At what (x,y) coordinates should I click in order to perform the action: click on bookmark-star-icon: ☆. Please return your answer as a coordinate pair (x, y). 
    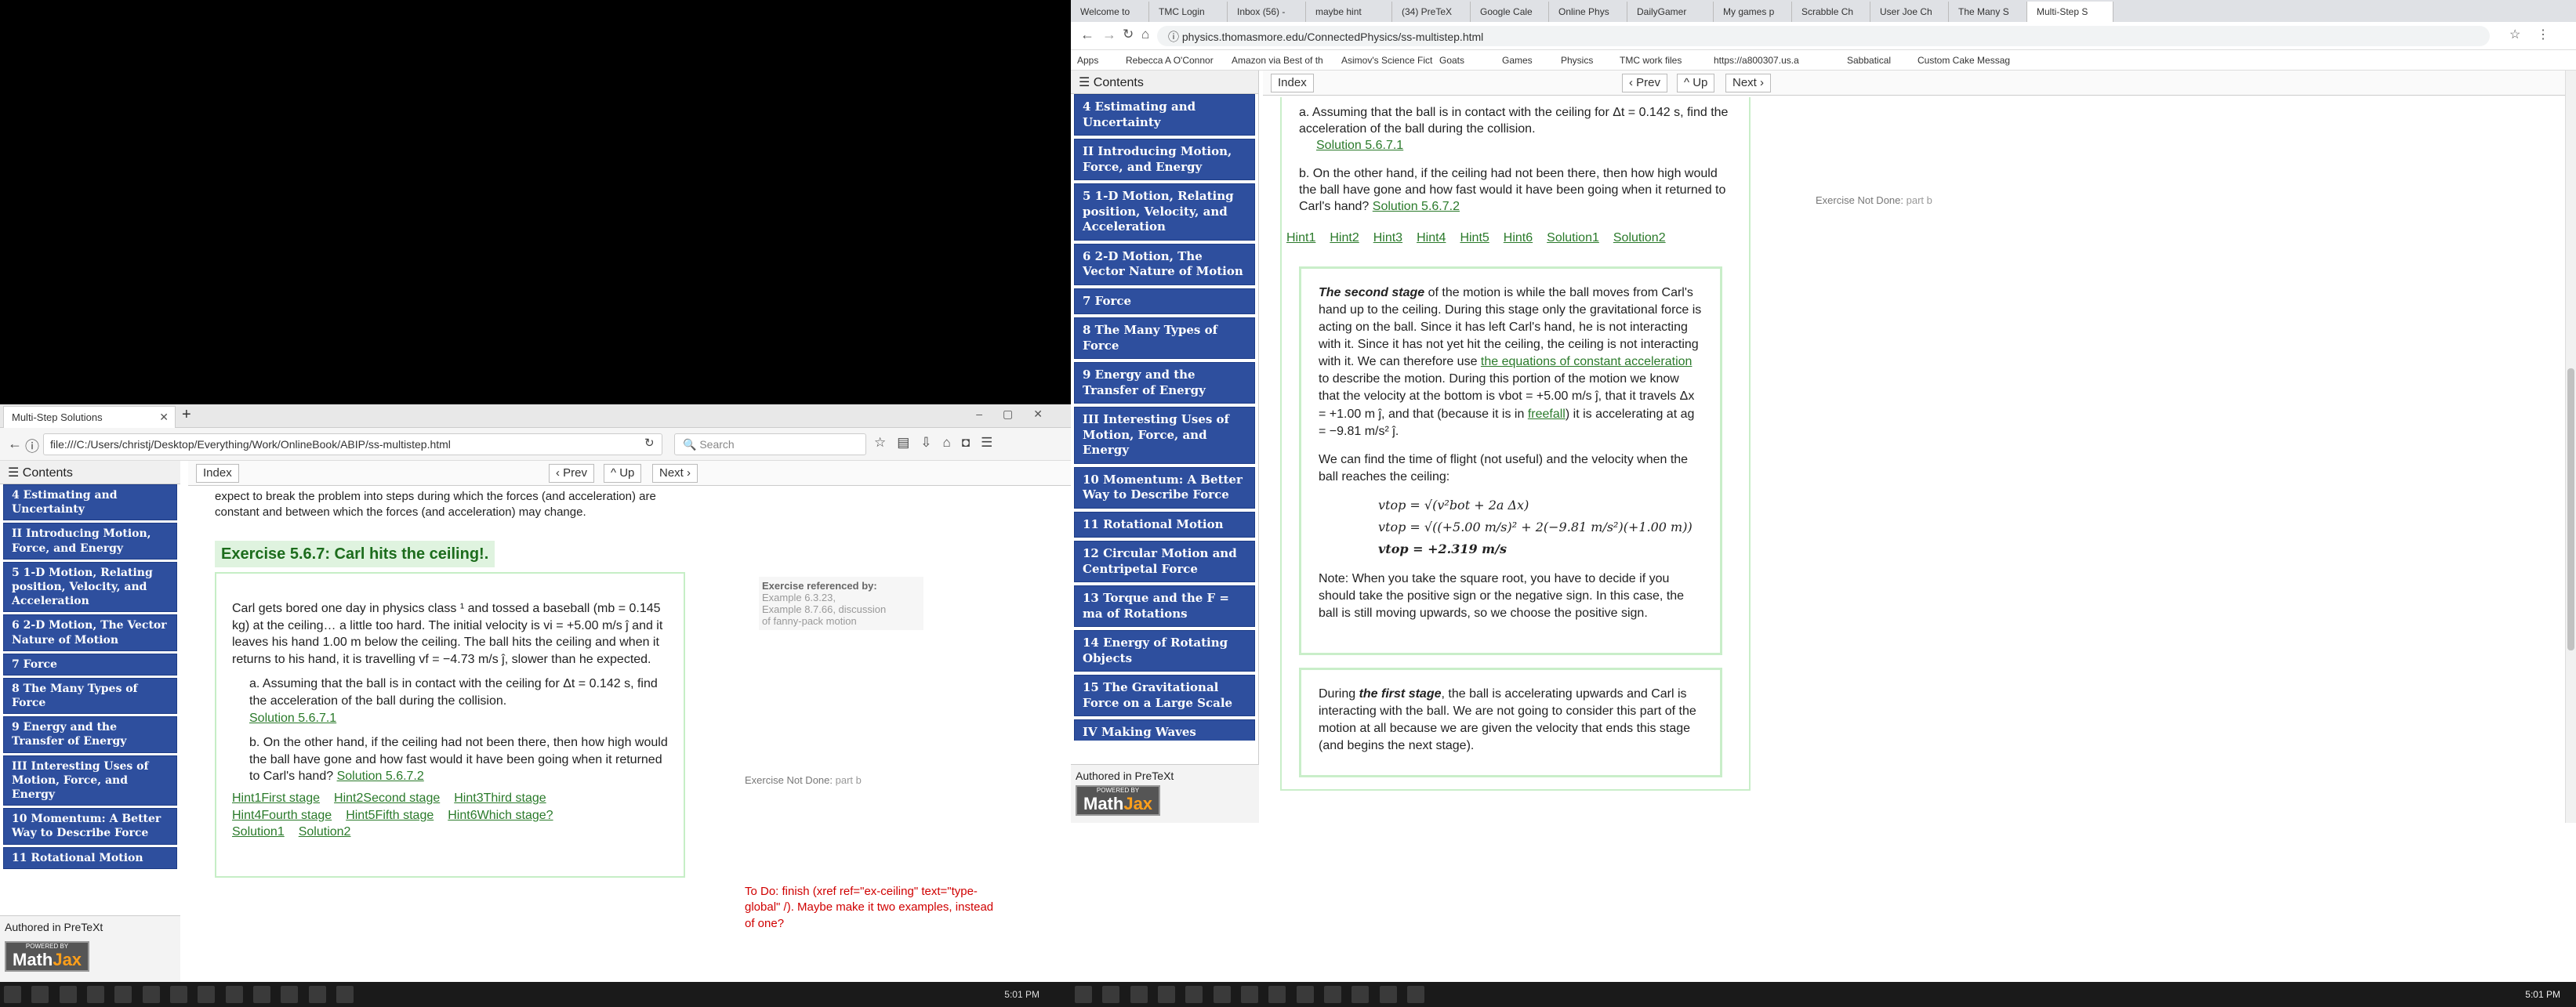
    Looking at the image, I should click on (2515, 35).